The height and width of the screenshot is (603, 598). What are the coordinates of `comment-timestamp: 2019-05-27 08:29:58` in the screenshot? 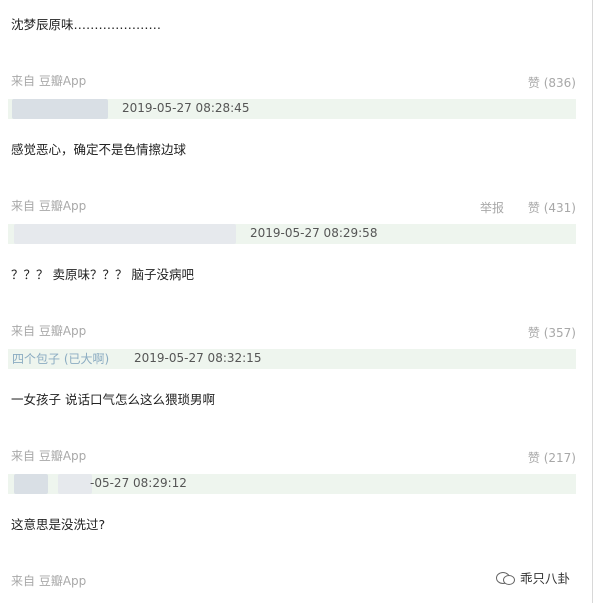 It's located at (314, 233).